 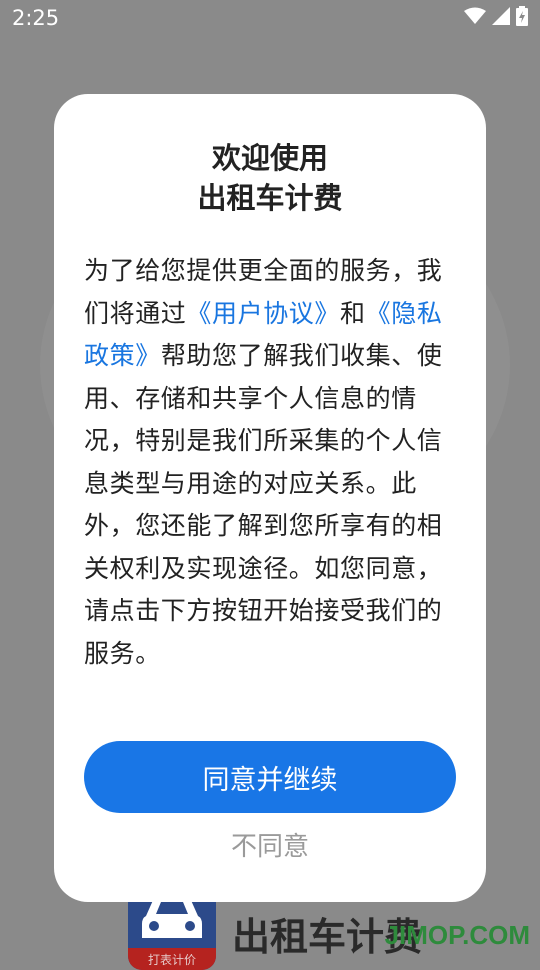 What do you see at coordinates (270, 18) in the screenshot?
I see `status-bar: 2:25` at bounding box center [270, 18].